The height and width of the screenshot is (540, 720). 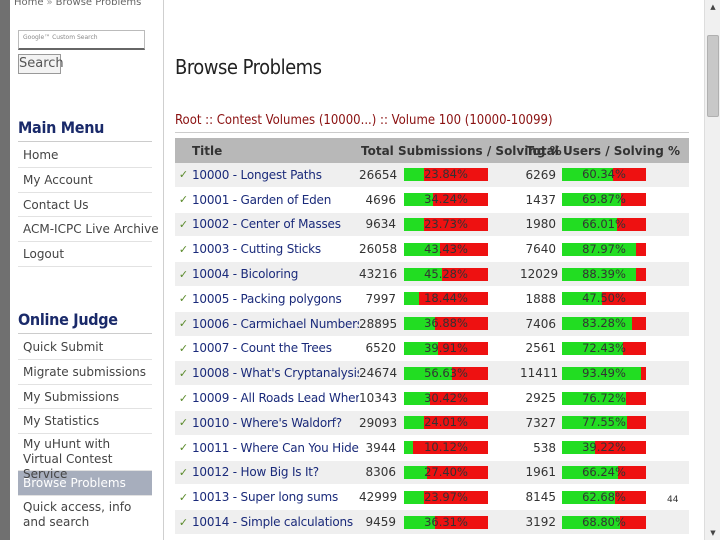 What do you see at coordinates (461, 151) in the screenshot?
I see `column-header-submissions: Total Submissions / Solving %` at bounding box center [461, 151].